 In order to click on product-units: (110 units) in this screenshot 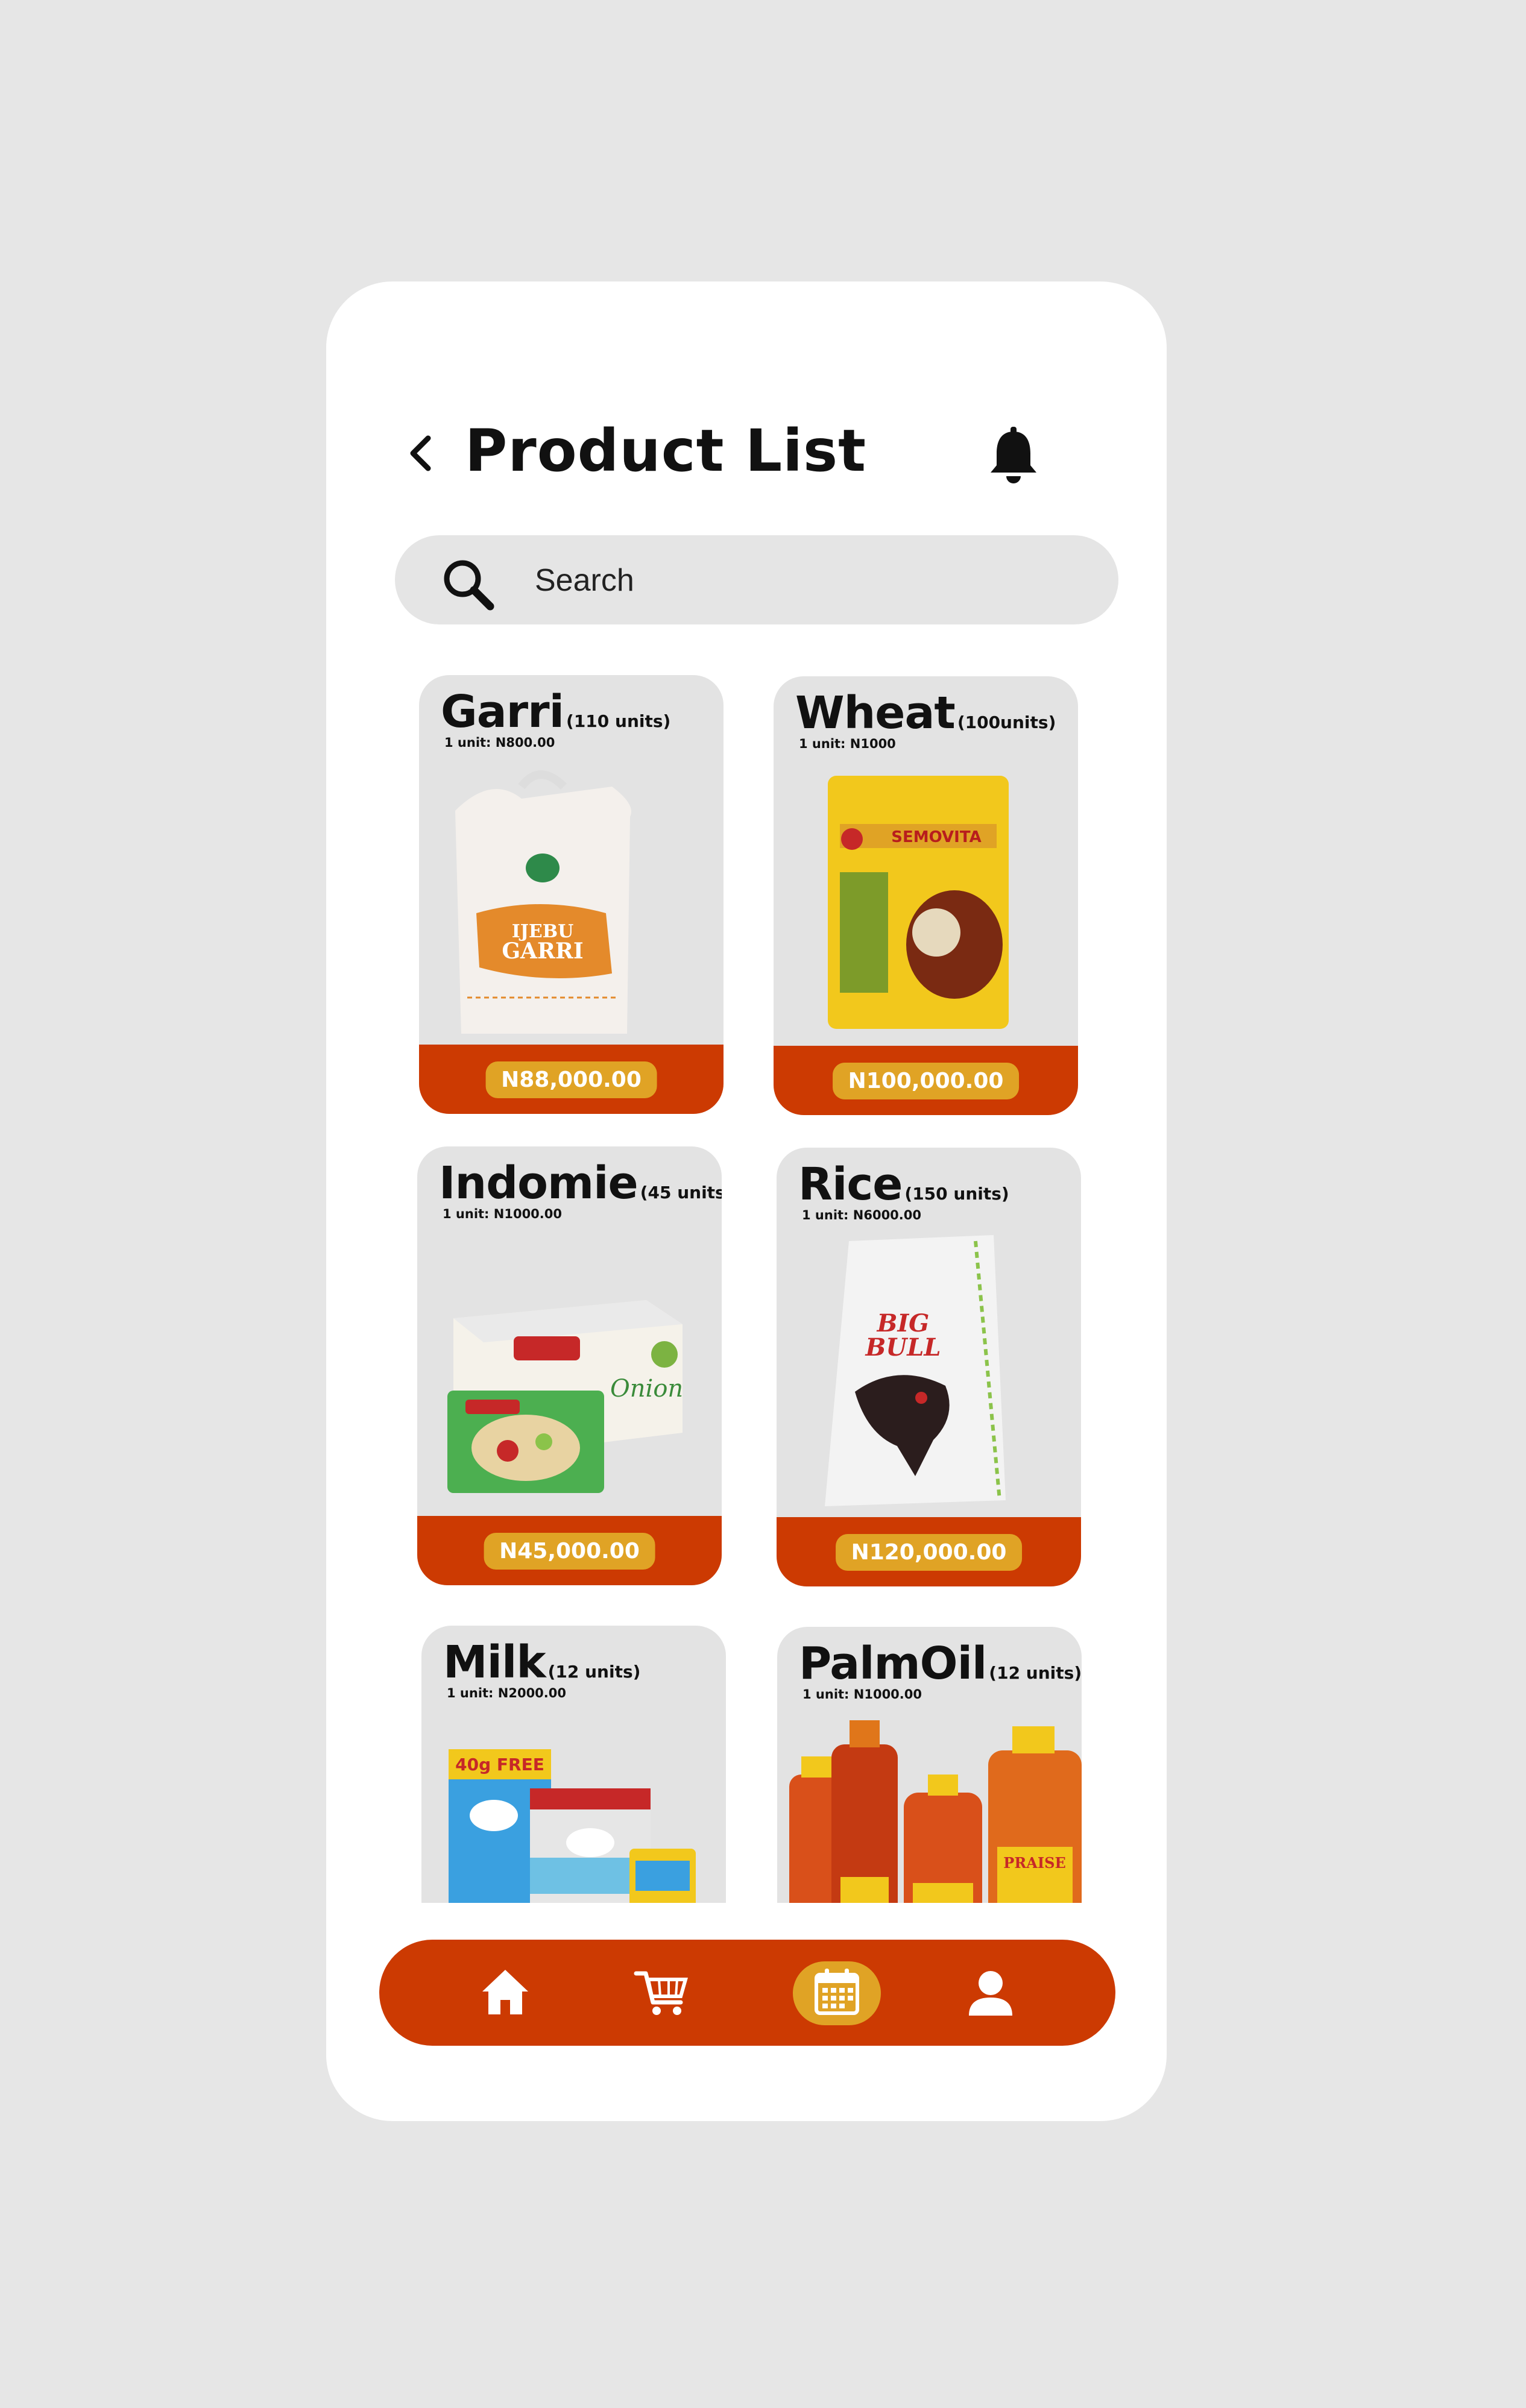, I will do `click(618, 721)`.